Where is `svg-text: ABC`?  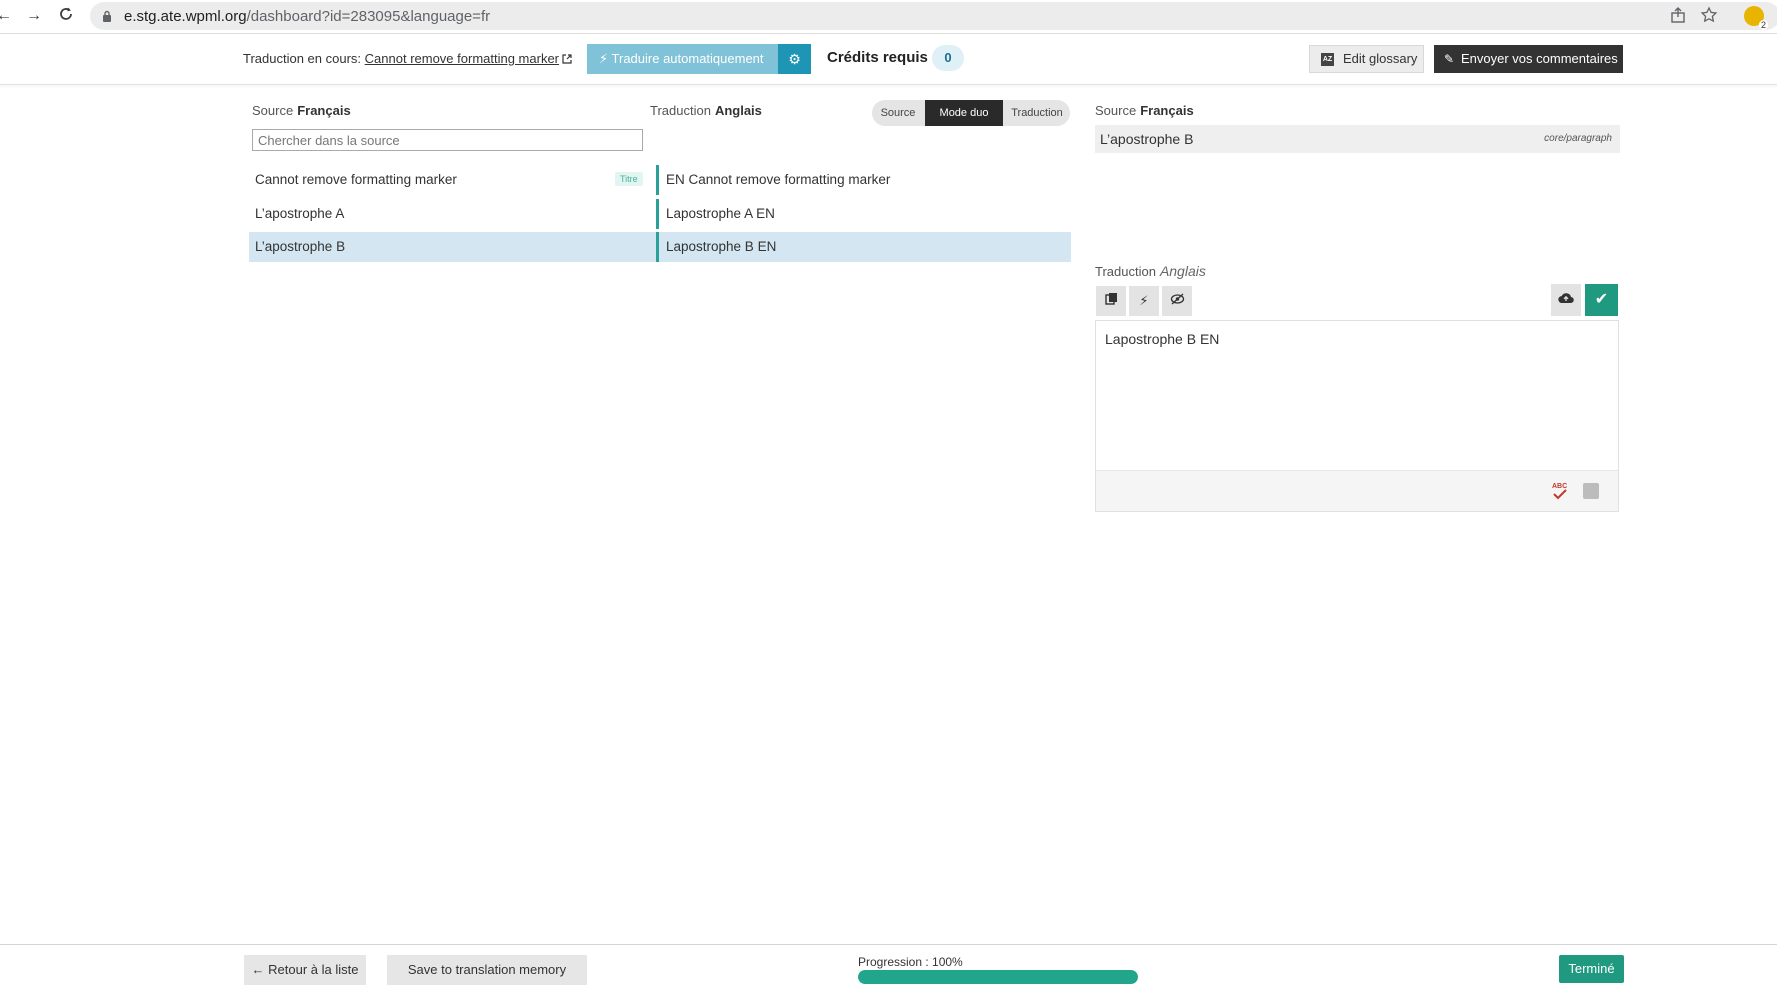 svg-text: ABC is located at coordinates (1559, 486).